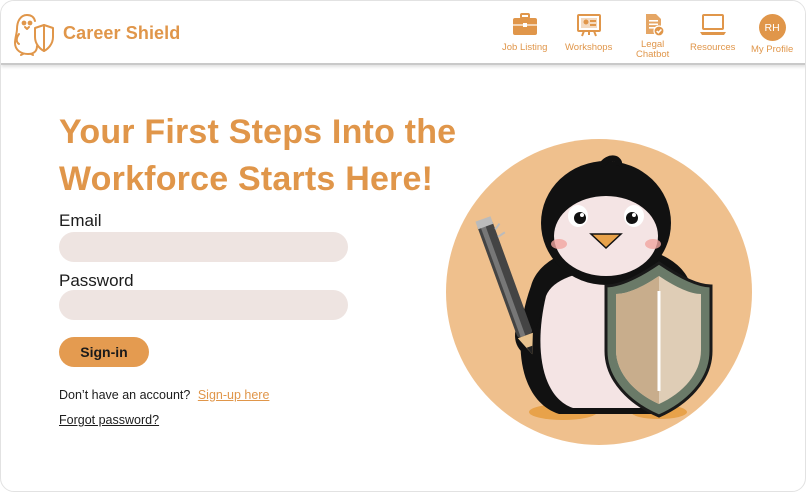 The width and height of the screenshot is (806, 492). I want to click on headline-line-2: Workforce Starts Here!, so click(246, 179).